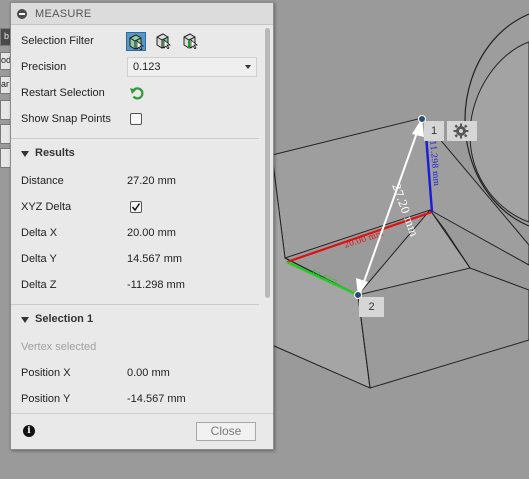  What do you see at coordinates (164, 41) in the screenshot?
I see `select-face-filter-icon` at bounding box center [164, 41].